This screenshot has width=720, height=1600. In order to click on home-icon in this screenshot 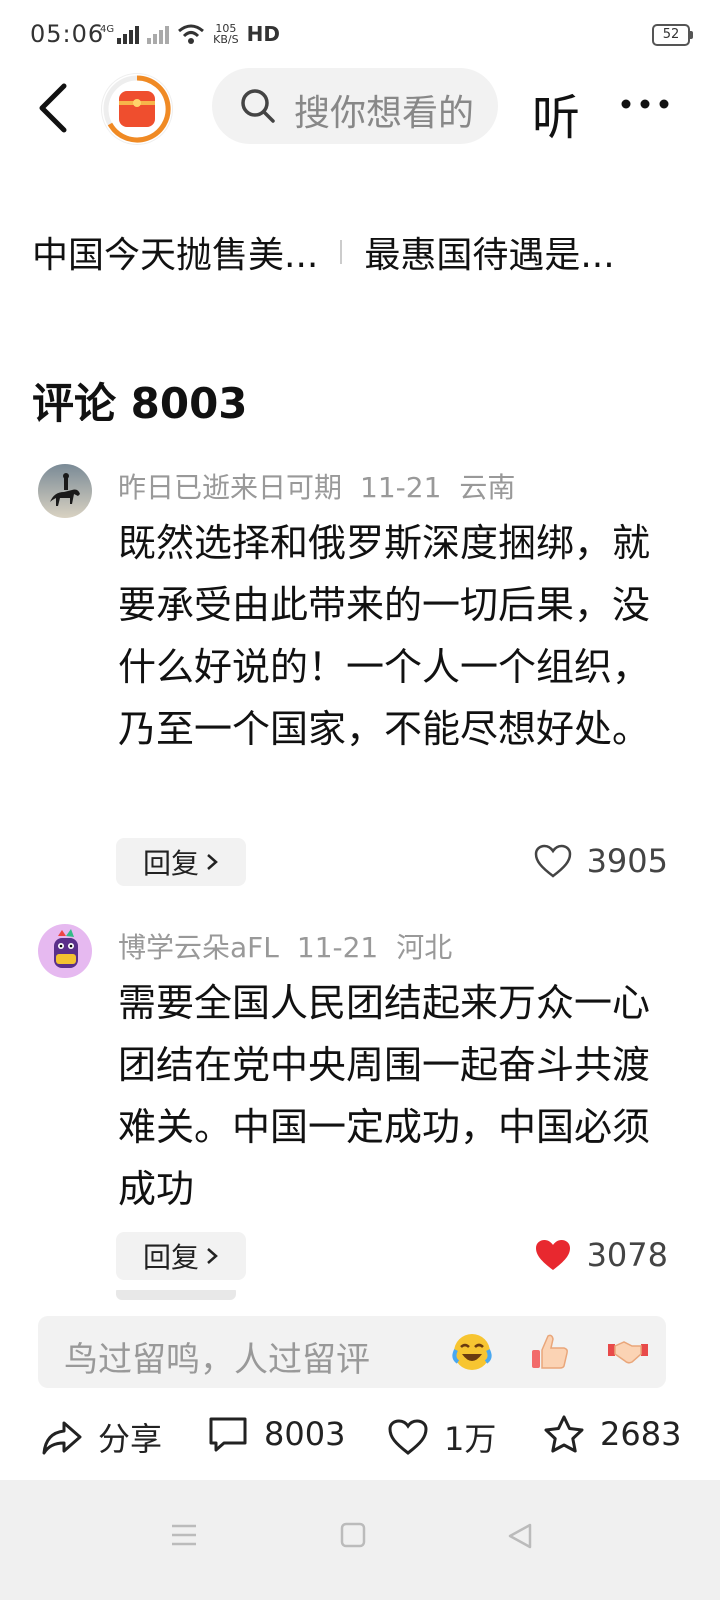, I will do `click(353, 1535)`.